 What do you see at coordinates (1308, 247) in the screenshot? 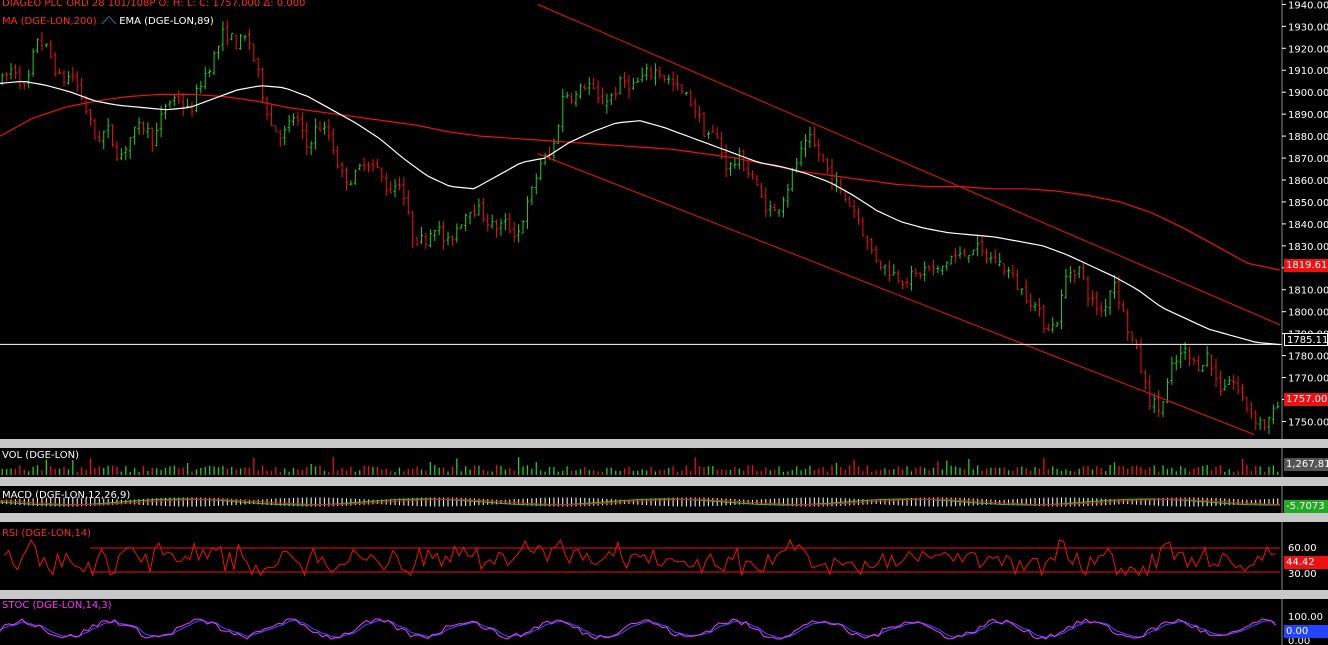
I see `price-tick-label: 1830.000` at bounding box center [1308, 247].